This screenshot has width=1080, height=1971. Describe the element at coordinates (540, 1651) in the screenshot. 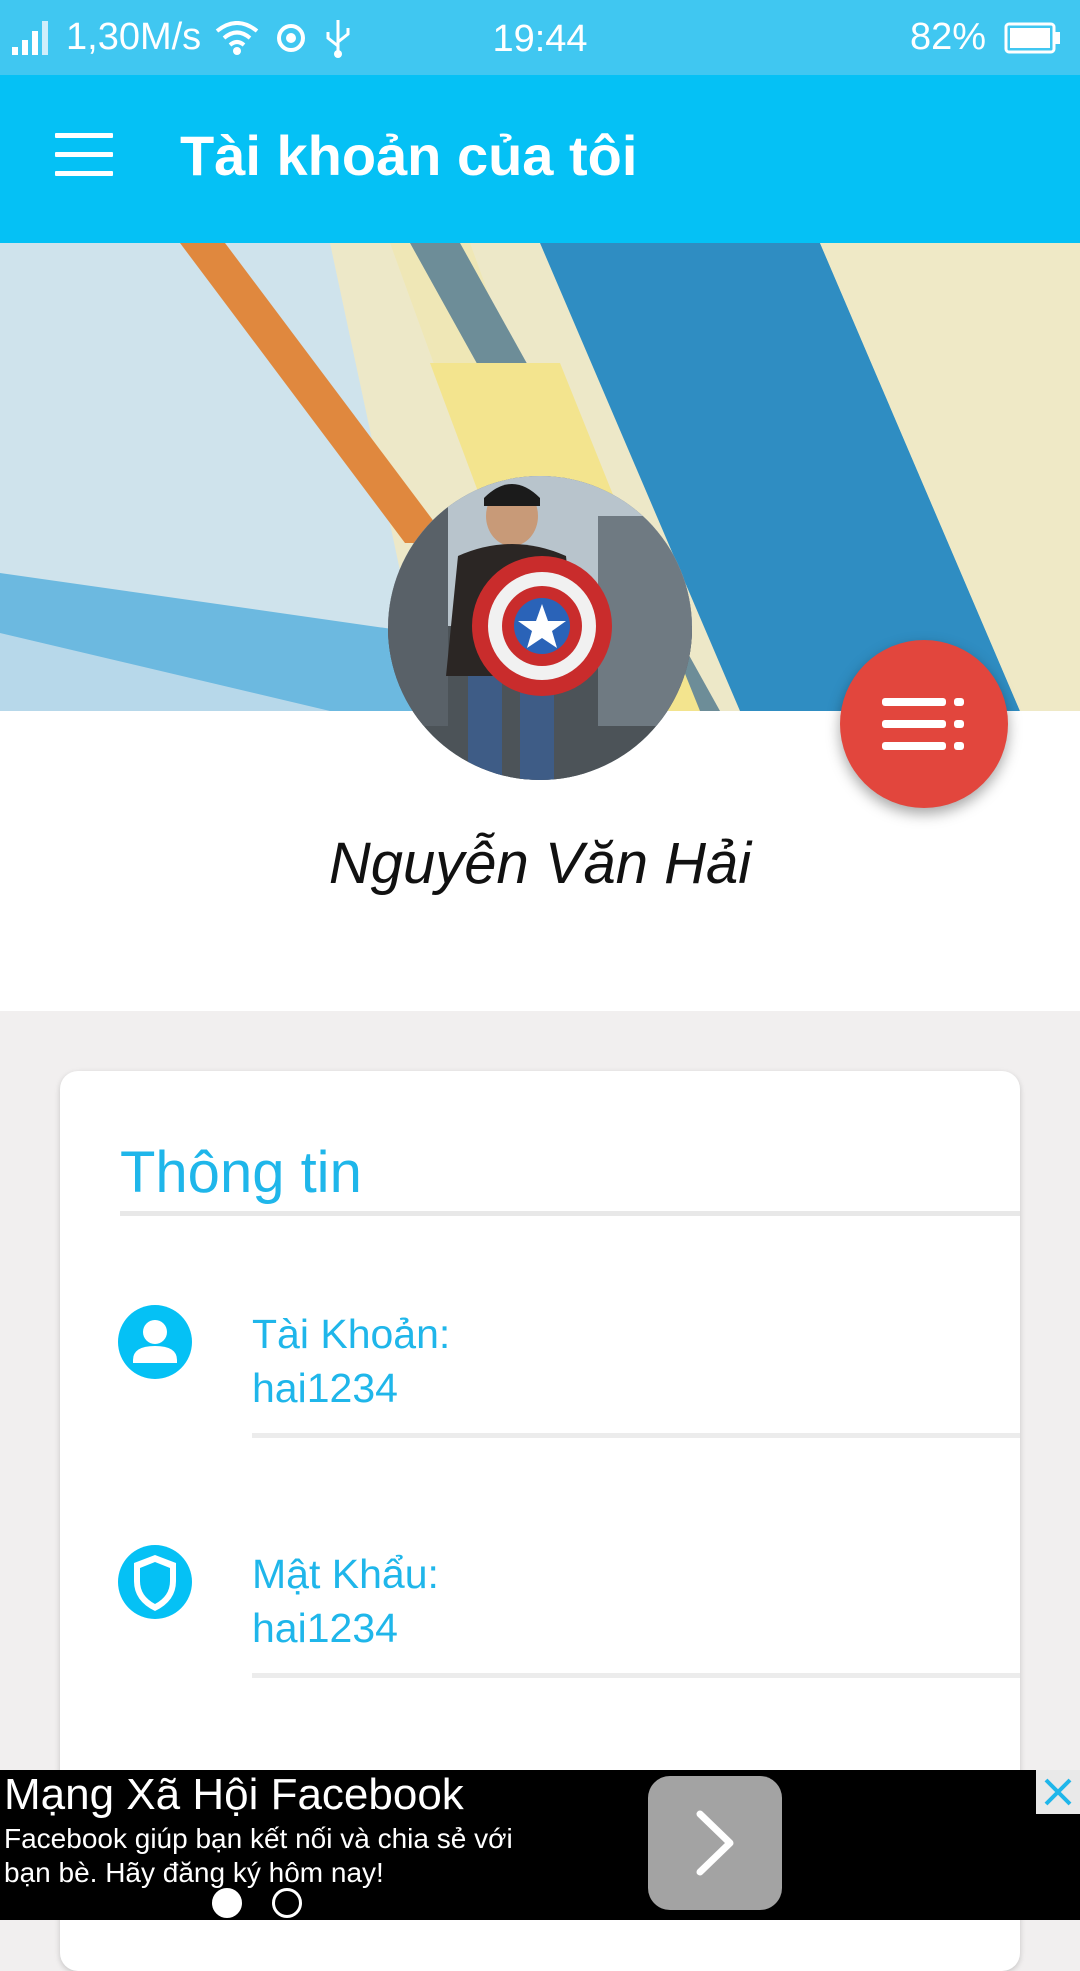

I see `password-row: Mật Khẩu: hai1234` at that location.